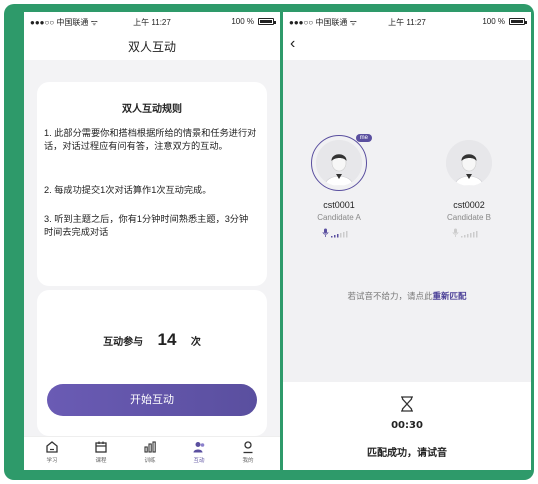 This screenshot has height=484, width=538. What do you see at coordinates (469, 205) in the screenshot?
I see `candidate-id: cst0002` at bounding box center [469, 205].